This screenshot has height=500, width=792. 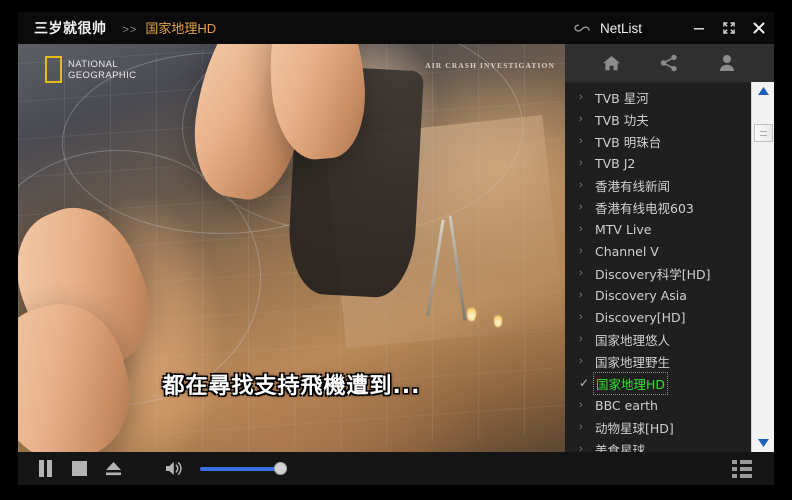 I want to click on window-title: NetList, so click(x=620, y=28).